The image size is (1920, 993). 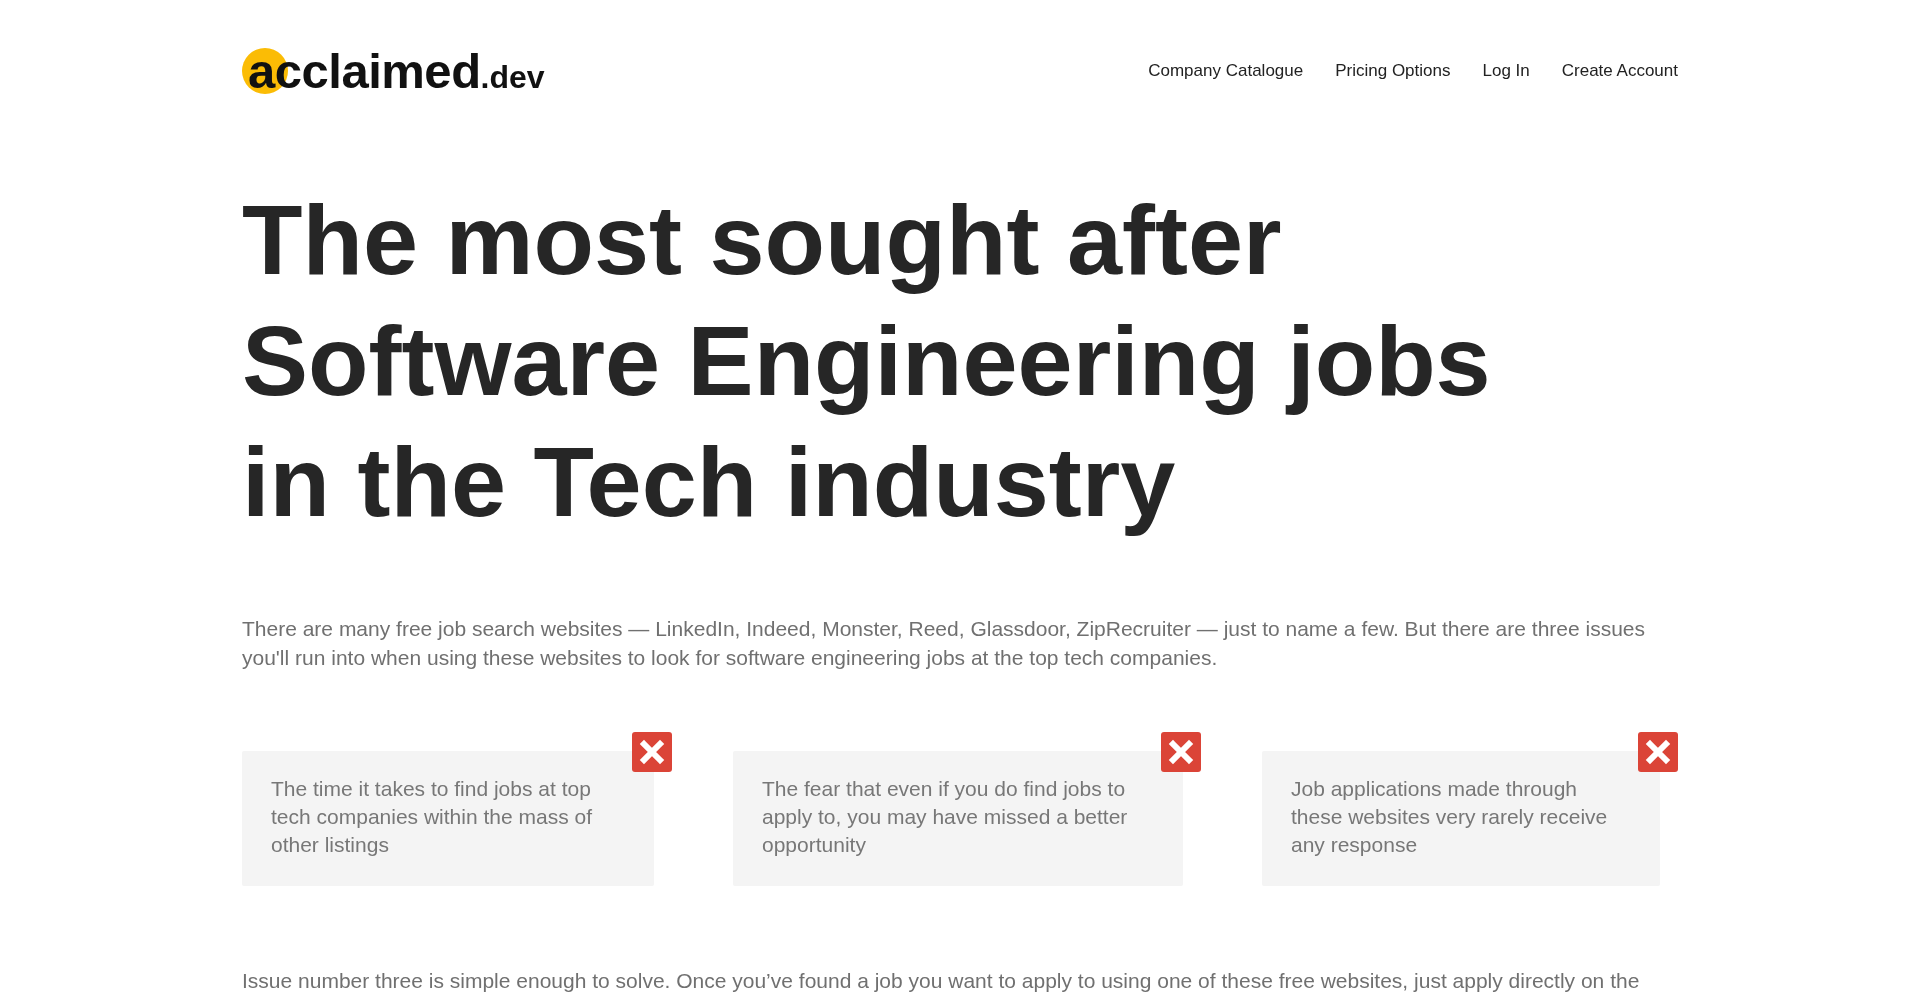 What do you see at coordinates (944, 643) in the screenshot?
I see `intro-paragraph: There are many free job search websites — LinkedIn, Indeed, Monster, Reed, Glassdoor, ZipRecruiter — just to name a few. But there are three issues you'll run into when using these websites to look for software engineering jobs at the top tech companies.` at bounding box center [944, 643].